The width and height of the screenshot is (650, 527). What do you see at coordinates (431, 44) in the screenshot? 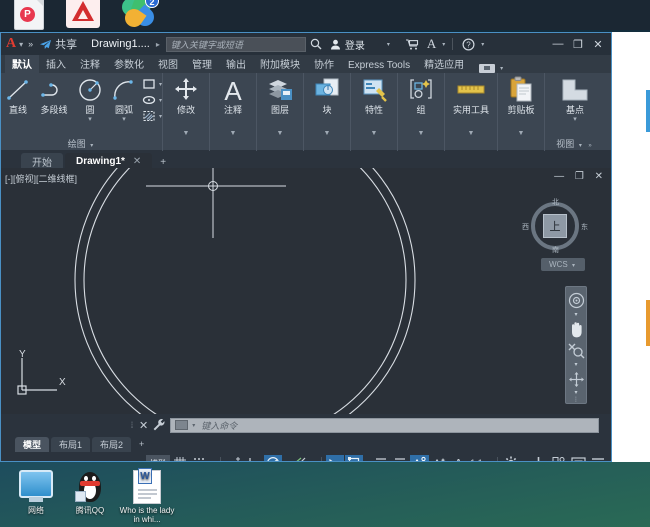
I see `autodesk-icon: A` at bounding box center [431, 44].